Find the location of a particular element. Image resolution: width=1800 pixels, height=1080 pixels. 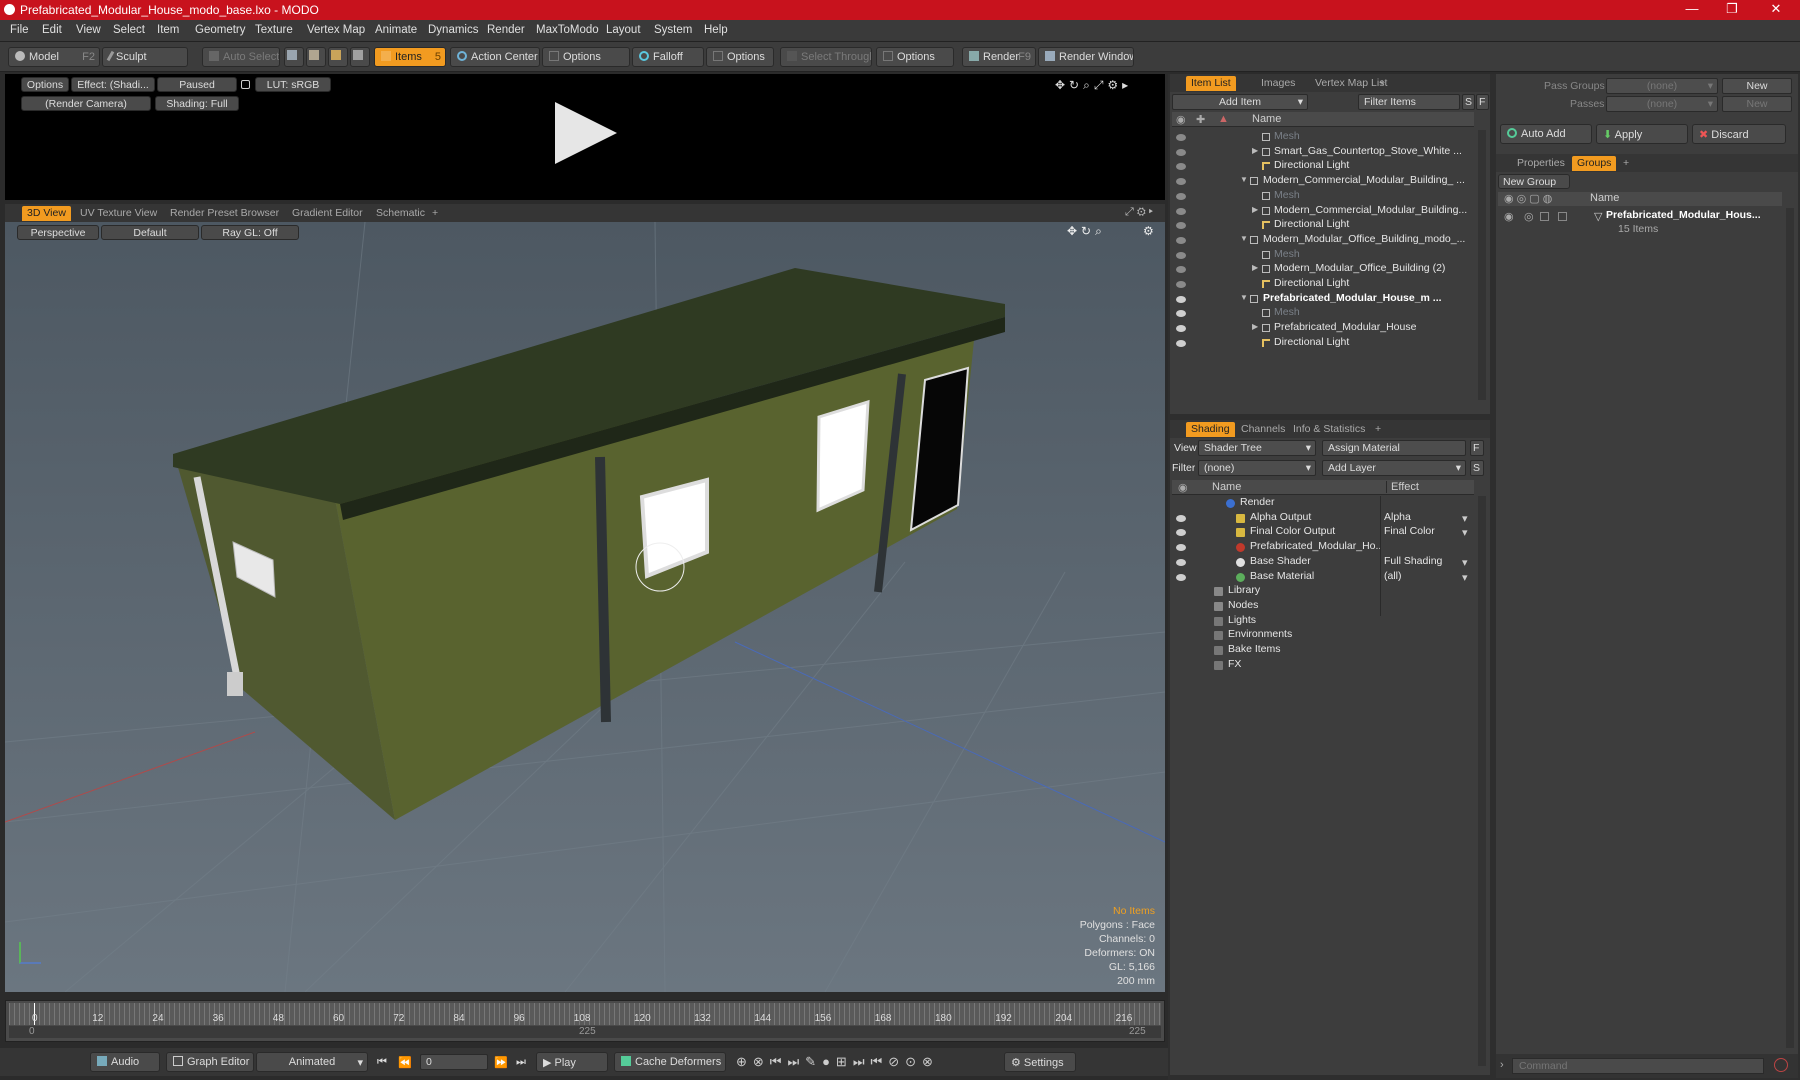

shader-effect-dropdown: (all) is located at coordinates (1427, 578).